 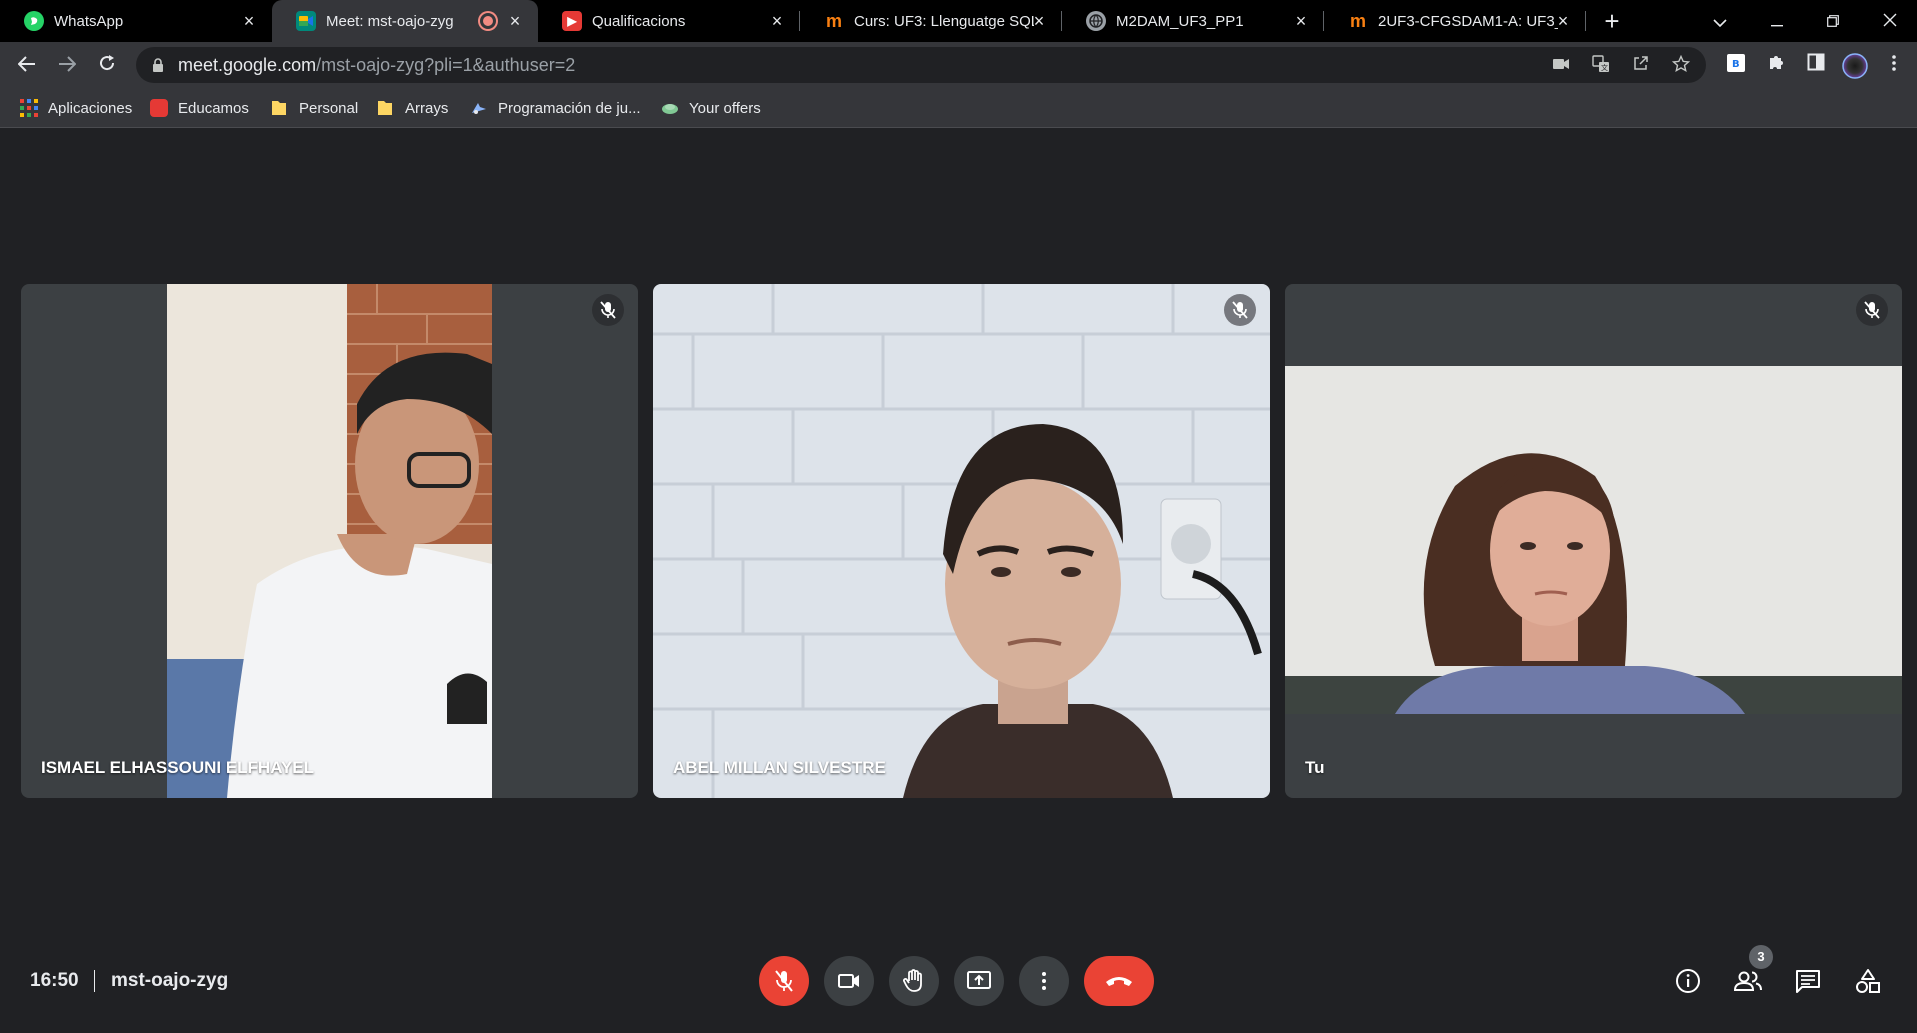 What do you see at coordinates (1855, 66) in the screenshot?
I see `profile-avatar-icon` at bounding box center [1855, 66].